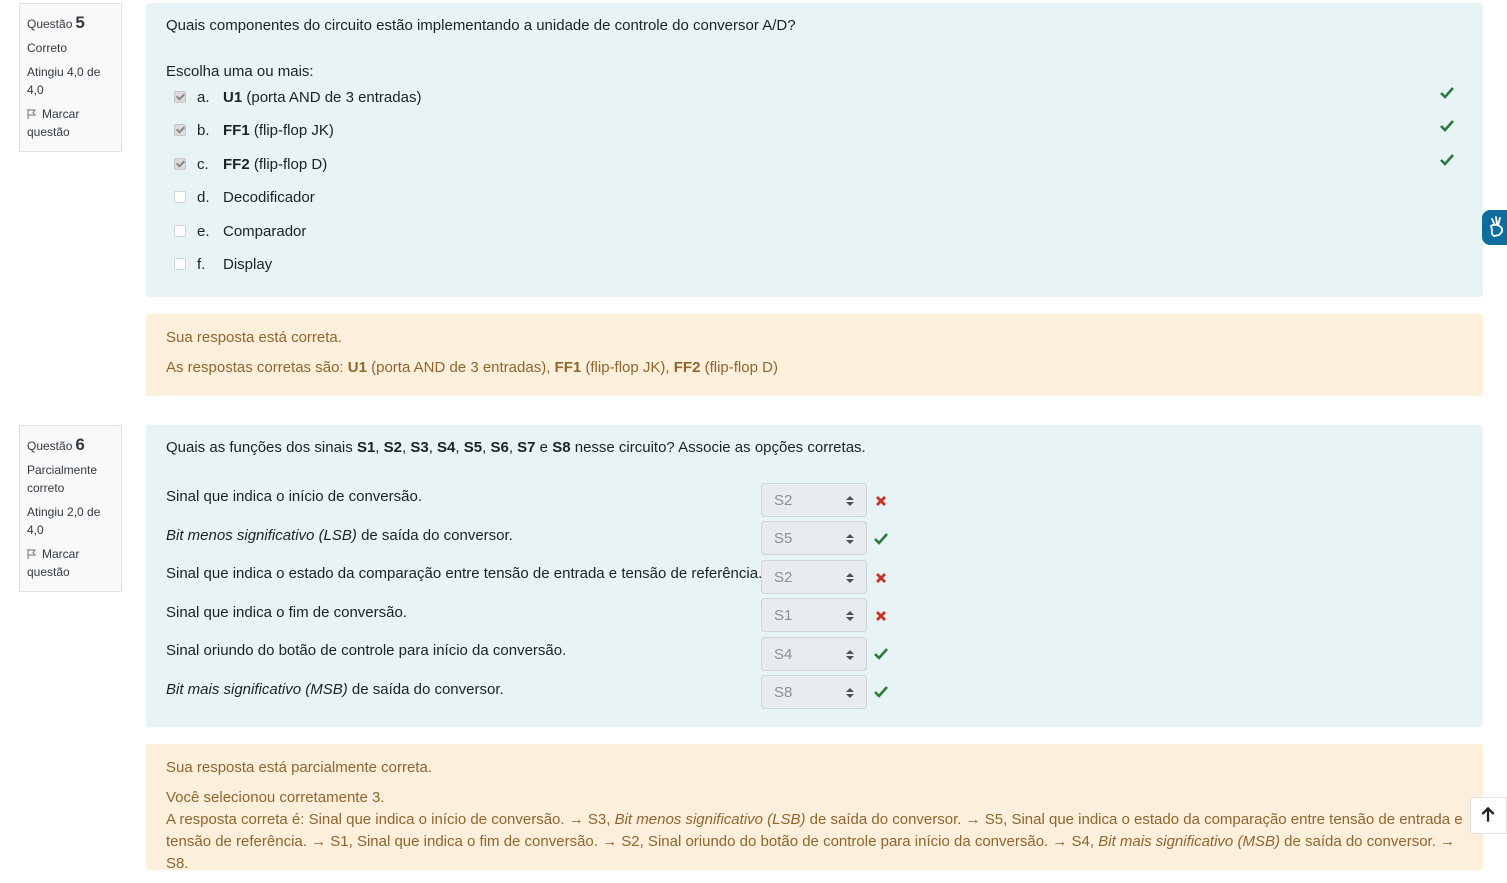  What do you see at coordinates (47, 48) in the screenshot?
I see `question-state: Correto` at bounding box center [47, 48].